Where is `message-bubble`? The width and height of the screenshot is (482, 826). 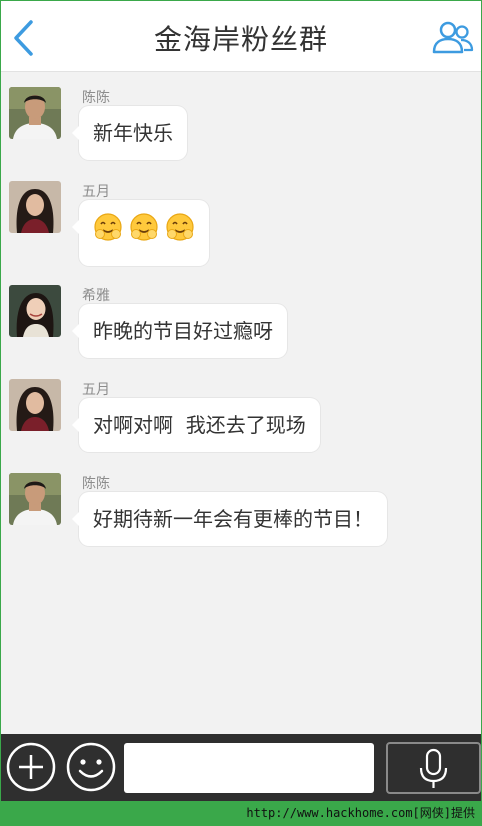 message-bubble is located at coordinates (140, 233).